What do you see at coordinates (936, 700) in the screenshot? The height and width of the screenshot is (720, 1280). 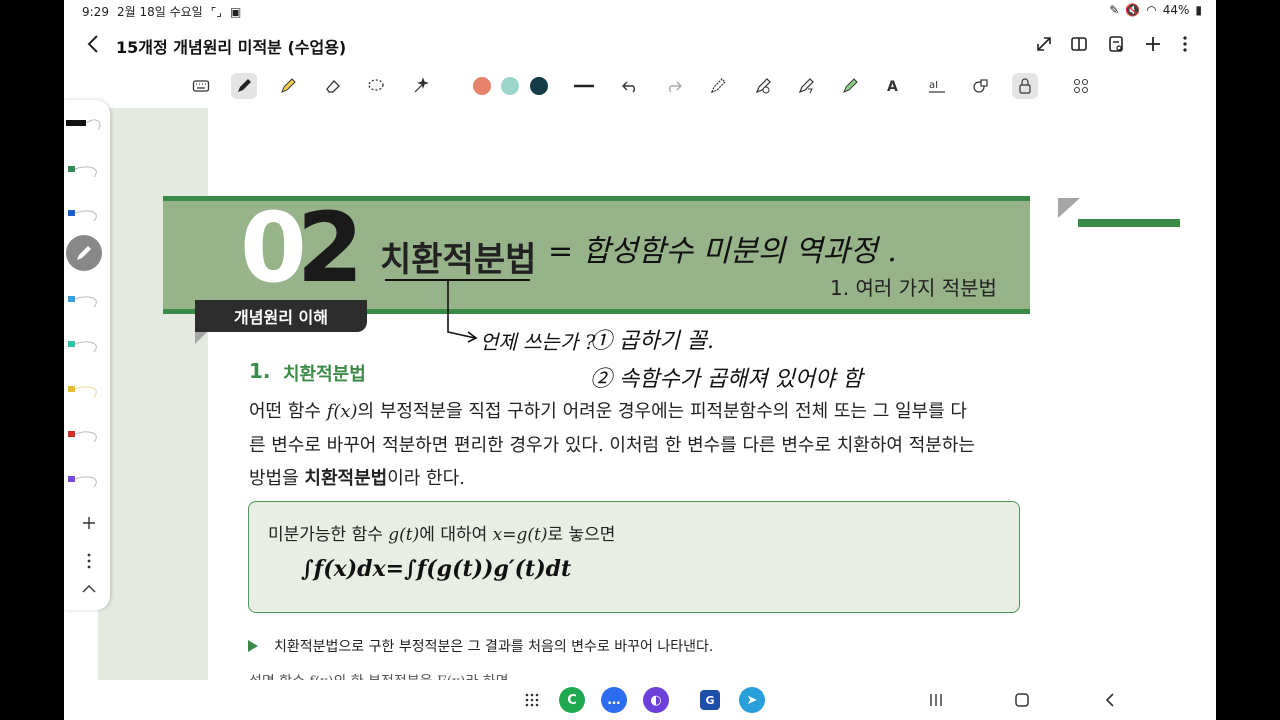 I see `recents-icon` at bounding box center [936, 700].